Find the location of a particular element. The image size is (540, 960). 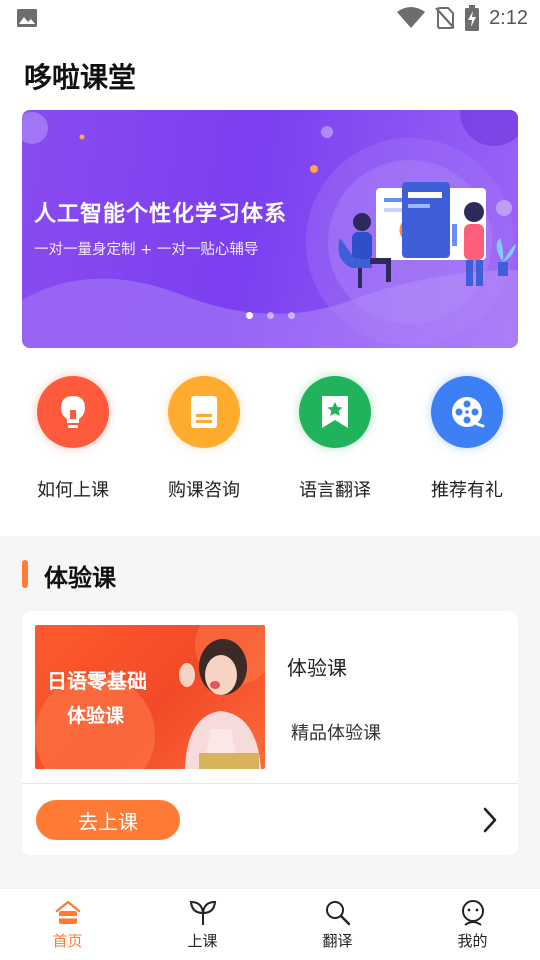

course-description: 精品体验课 is located at coordinates (336, 733).